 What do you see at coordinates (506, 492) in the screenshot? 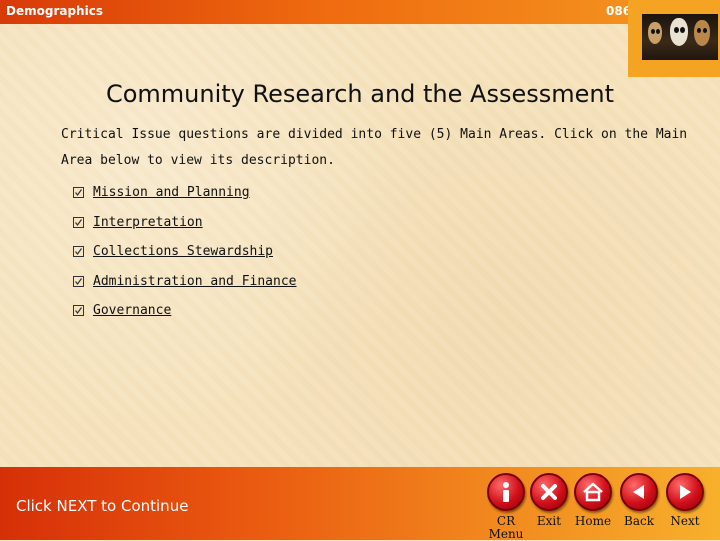
I see `info-icon` at bounding box center [506, 492].